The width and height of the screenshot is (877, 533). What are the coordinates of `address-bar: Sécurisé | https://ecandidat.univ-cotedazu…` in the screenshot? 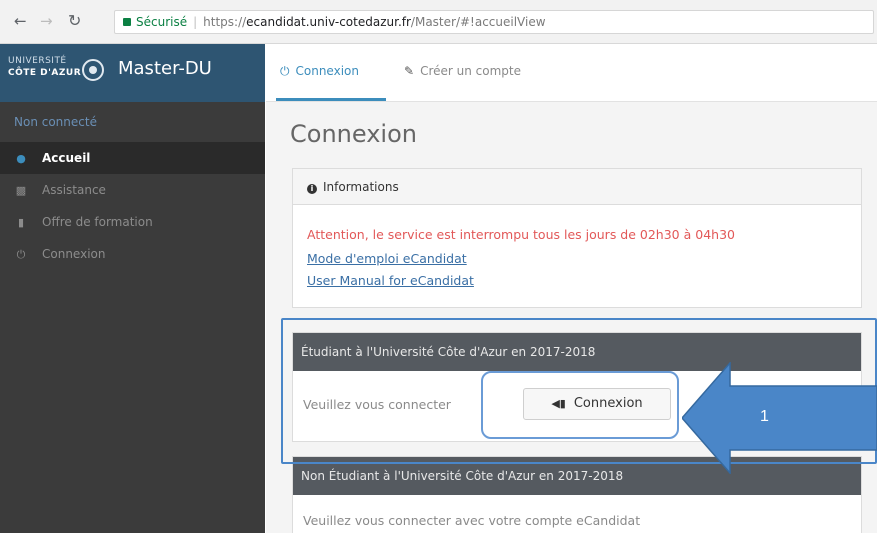 It's located at (494, 22).